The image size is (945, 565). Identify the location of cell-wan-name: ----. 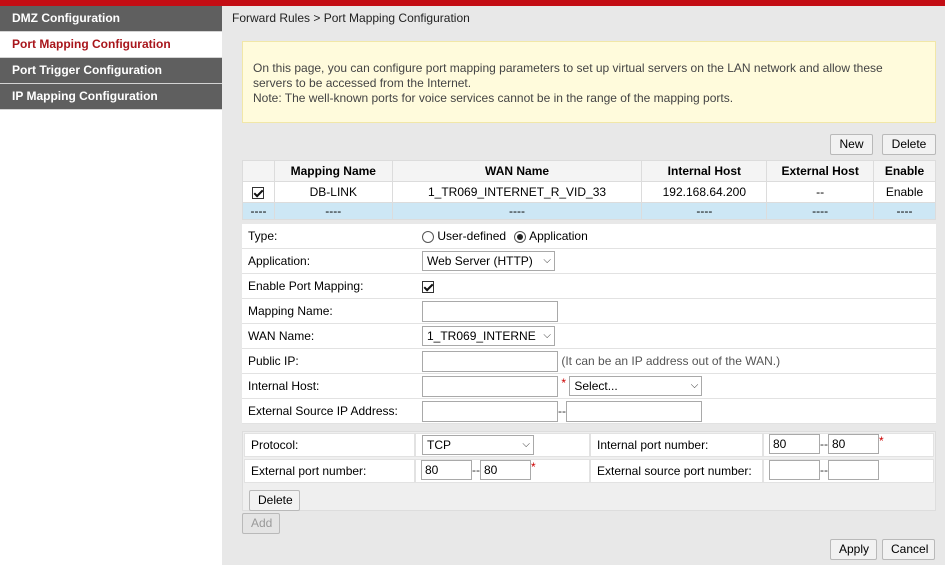
(517, 211).